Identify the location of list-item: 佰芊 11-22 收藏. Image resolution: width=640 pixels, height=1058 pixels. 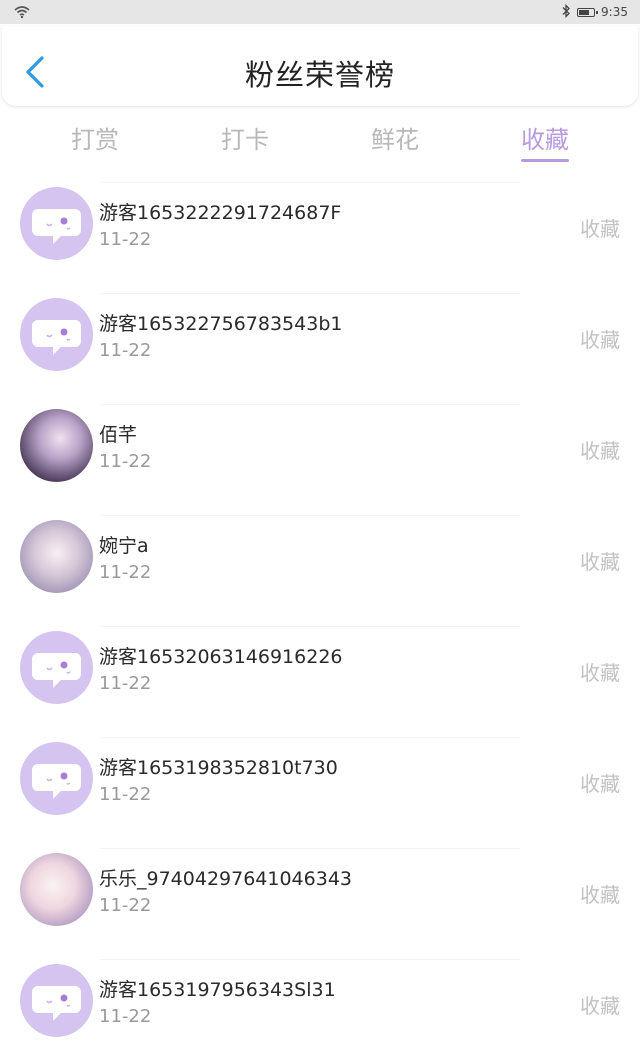
(320, 447).